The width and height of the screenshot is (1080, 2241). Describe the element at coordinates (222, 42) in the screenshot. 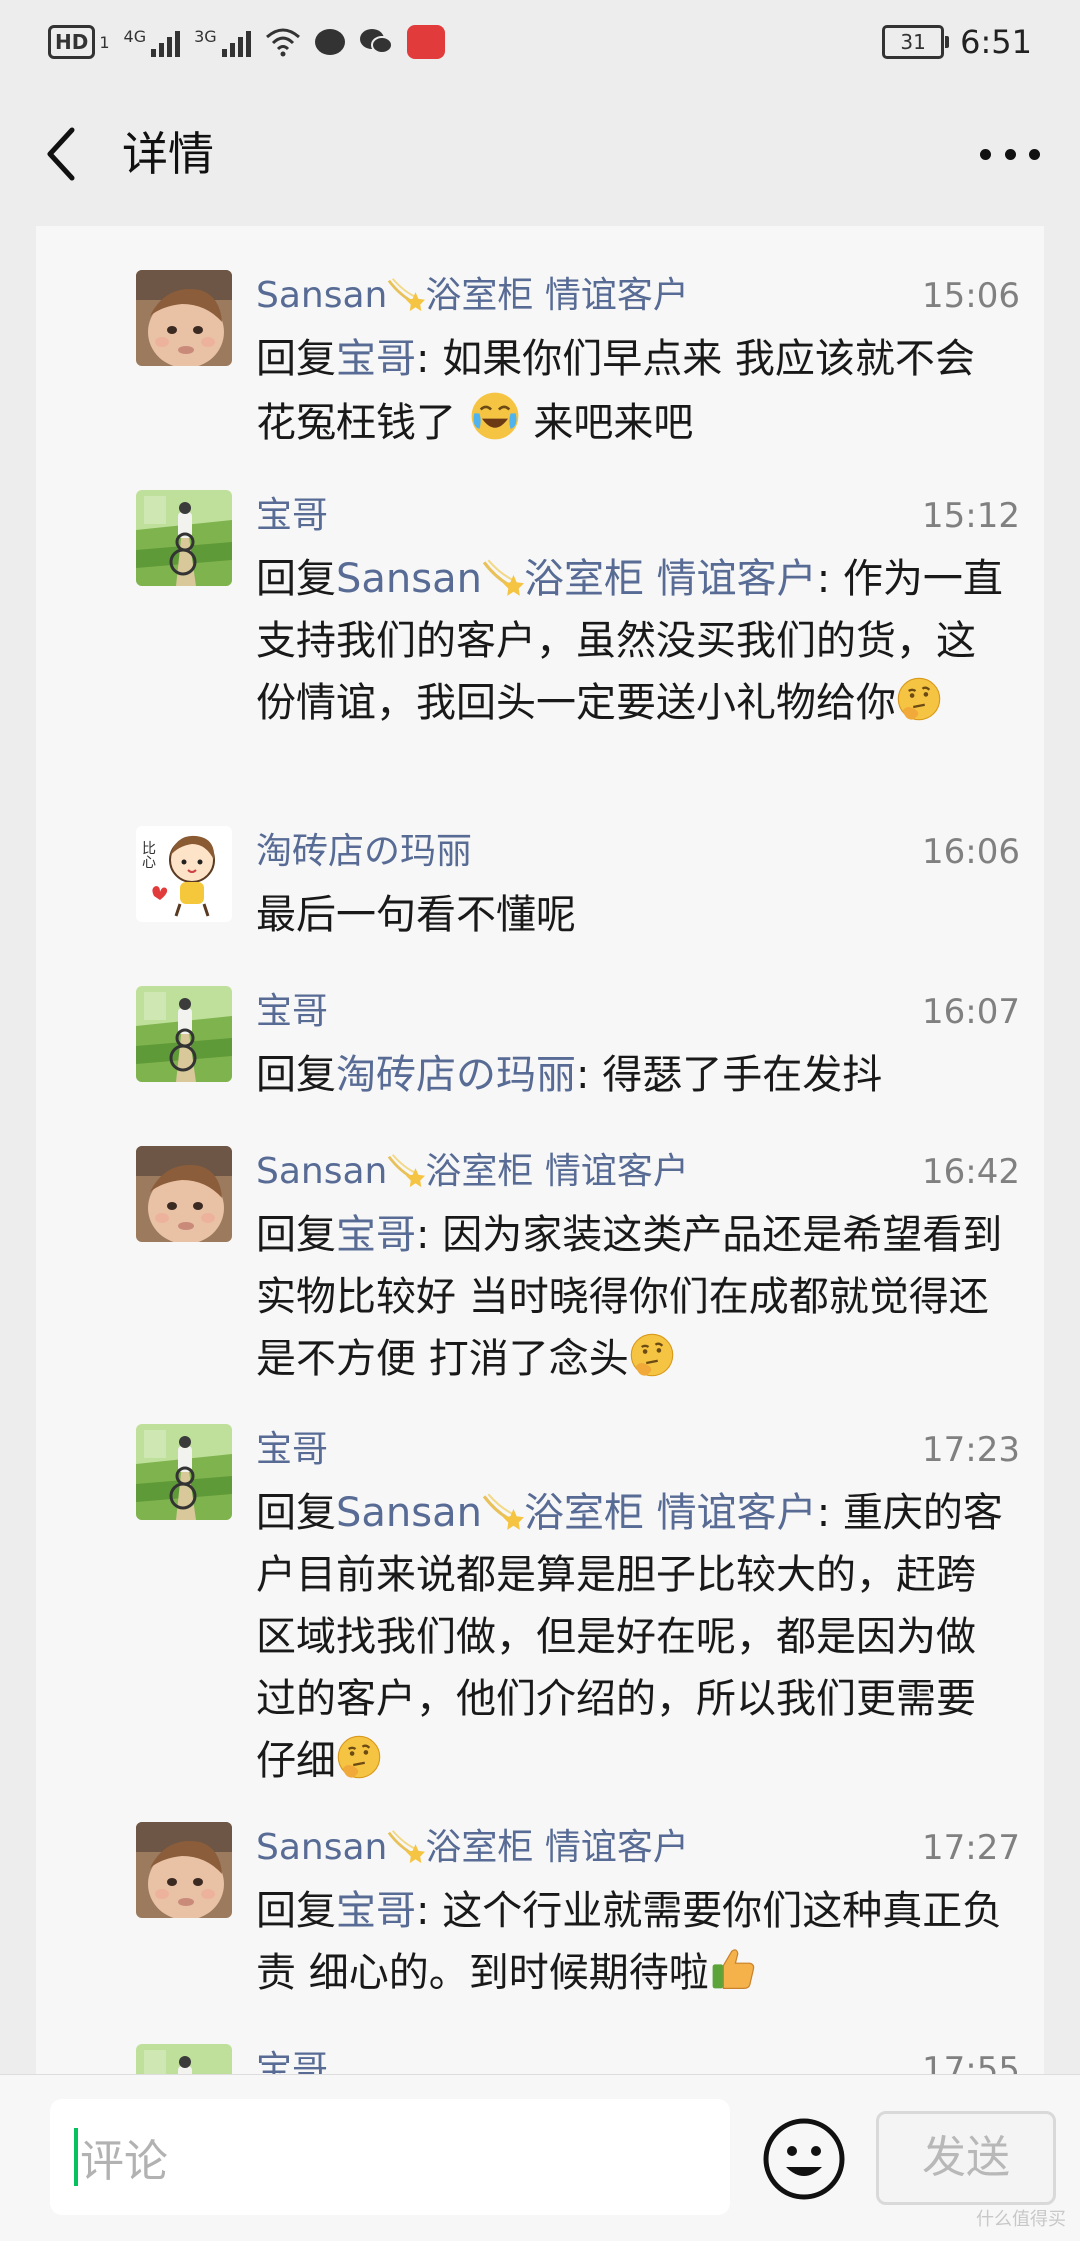

I see `signal-icon-2: 3G` at that location.